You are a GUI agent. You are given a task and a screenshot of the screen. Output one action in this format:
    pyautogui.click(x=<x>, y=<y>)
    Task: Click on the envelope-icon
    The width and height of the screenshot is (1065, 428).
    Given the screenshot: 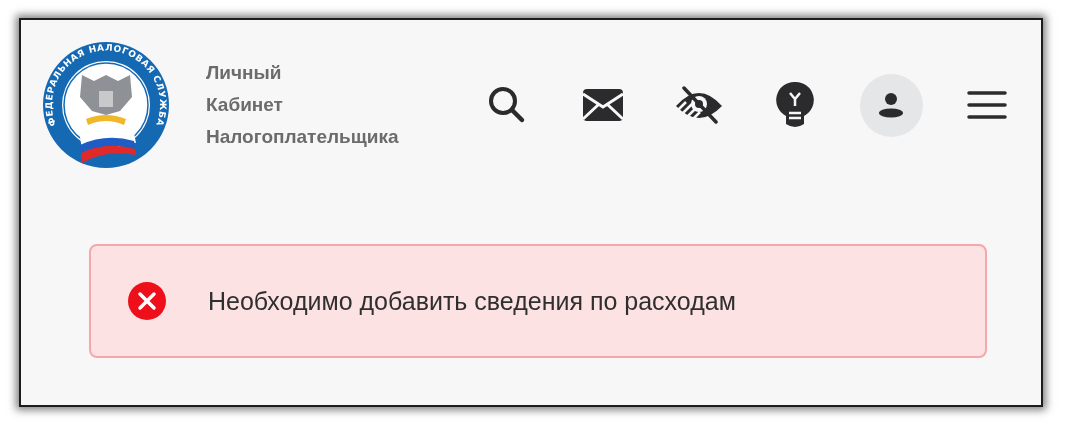 What is the action you would take?
    pyautogui.click(x=603, y=105)
    